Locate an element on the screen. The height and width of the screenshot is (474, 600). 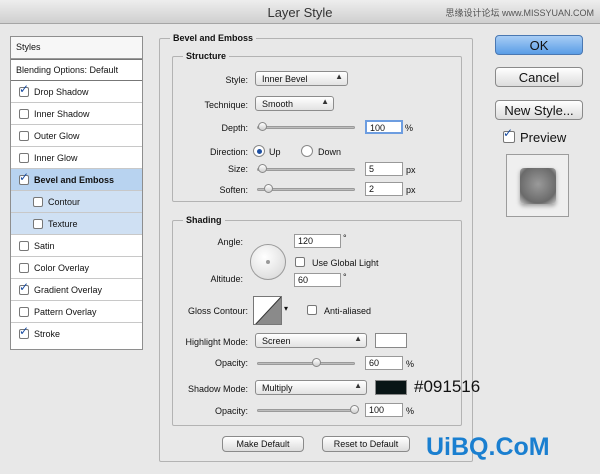
shadow-opacity-input: 100 is located at coordinates (384, 410).